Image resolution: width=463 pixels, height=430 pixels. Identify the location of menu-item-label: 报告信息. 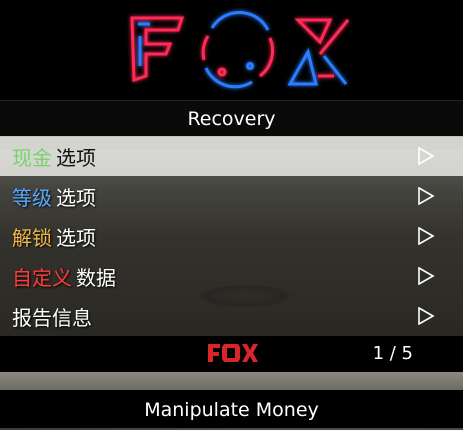
(46, 316).